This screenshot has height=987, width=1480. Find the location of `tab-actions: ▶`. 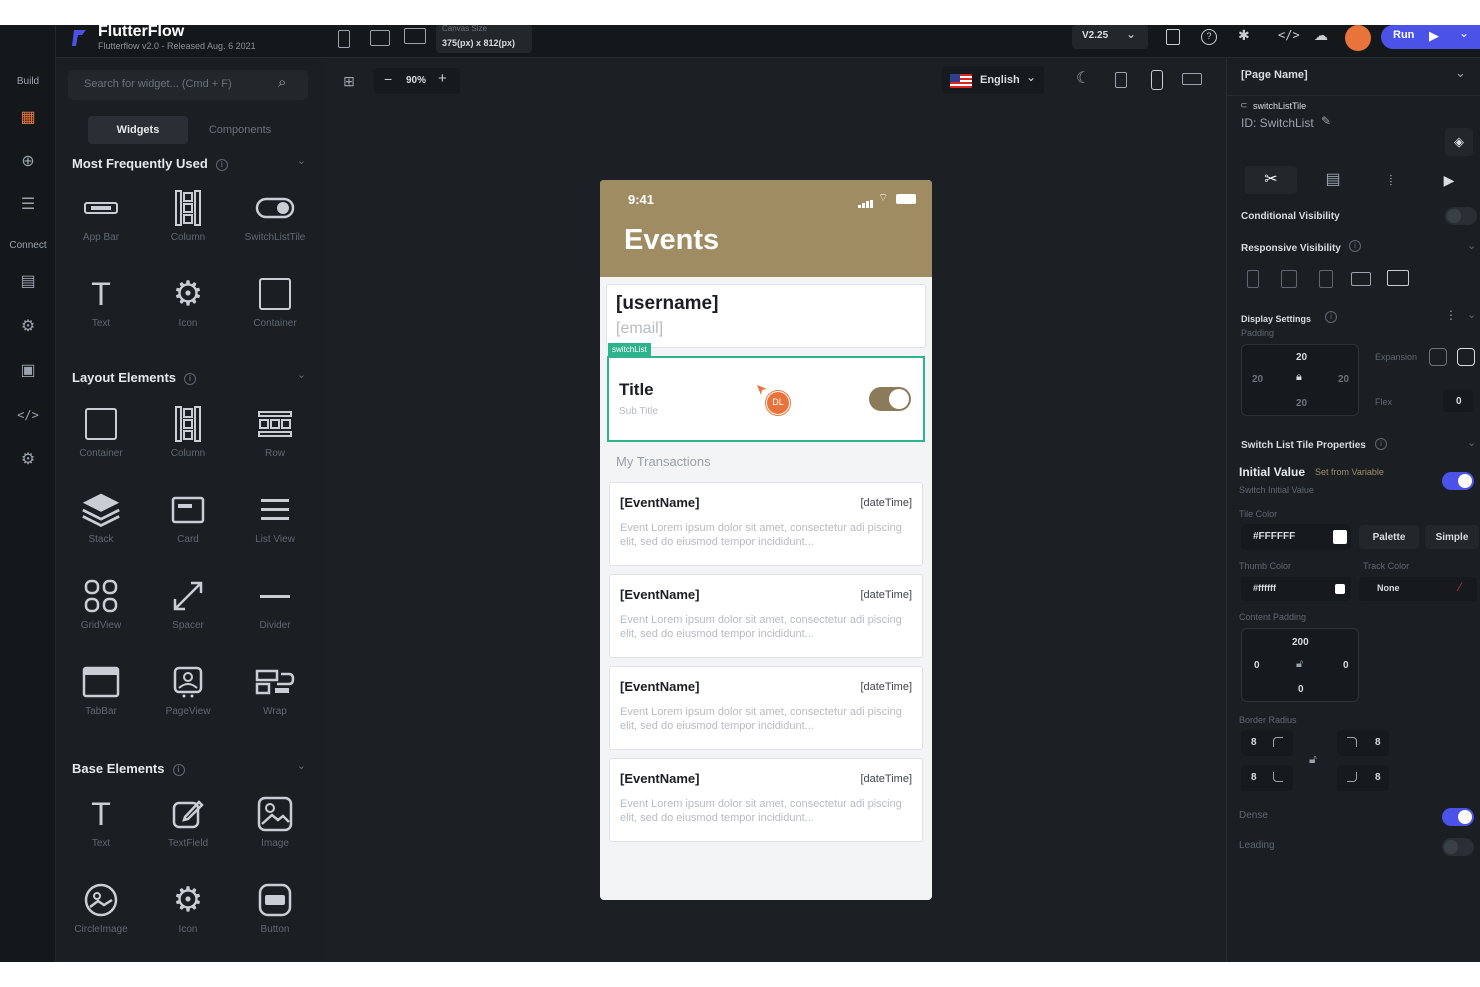

tab-actions: ▶ is located at coordinates (1449, 180).